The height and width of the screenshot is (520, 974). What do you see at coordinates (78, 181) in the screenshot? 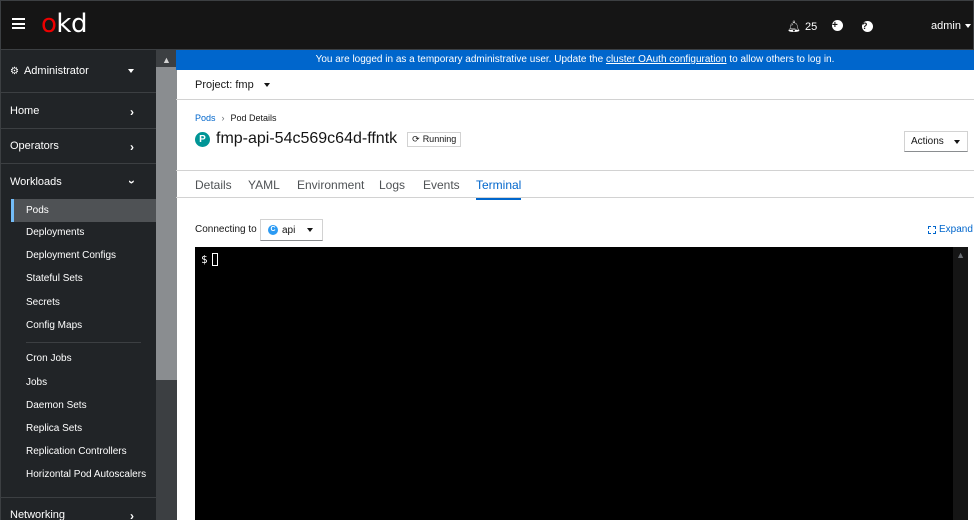
I see `nav-workloads: Workloads ›` at bounding box center [78, 181].